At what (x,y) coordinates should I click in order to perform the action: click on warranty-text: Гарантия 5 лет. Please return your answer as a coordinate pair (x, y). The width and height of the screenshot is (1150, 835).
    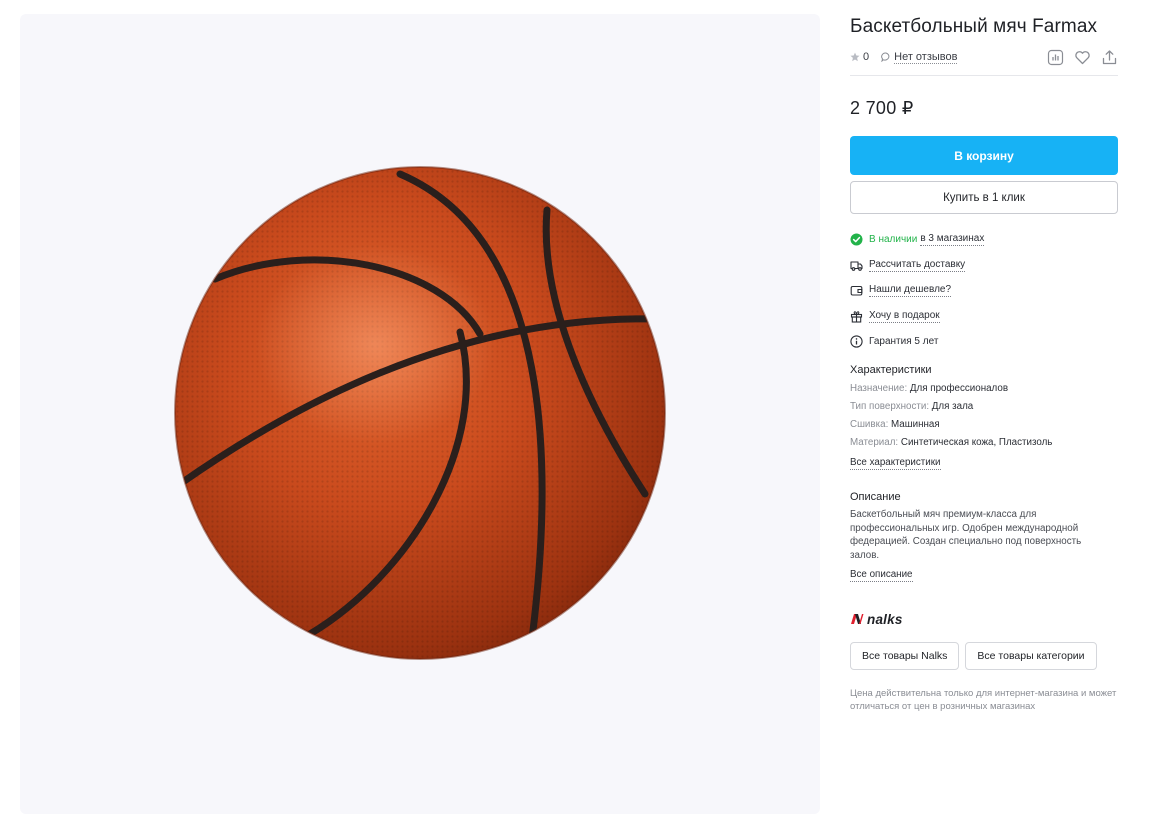
    Looking at the image, I should click on (904, 342).